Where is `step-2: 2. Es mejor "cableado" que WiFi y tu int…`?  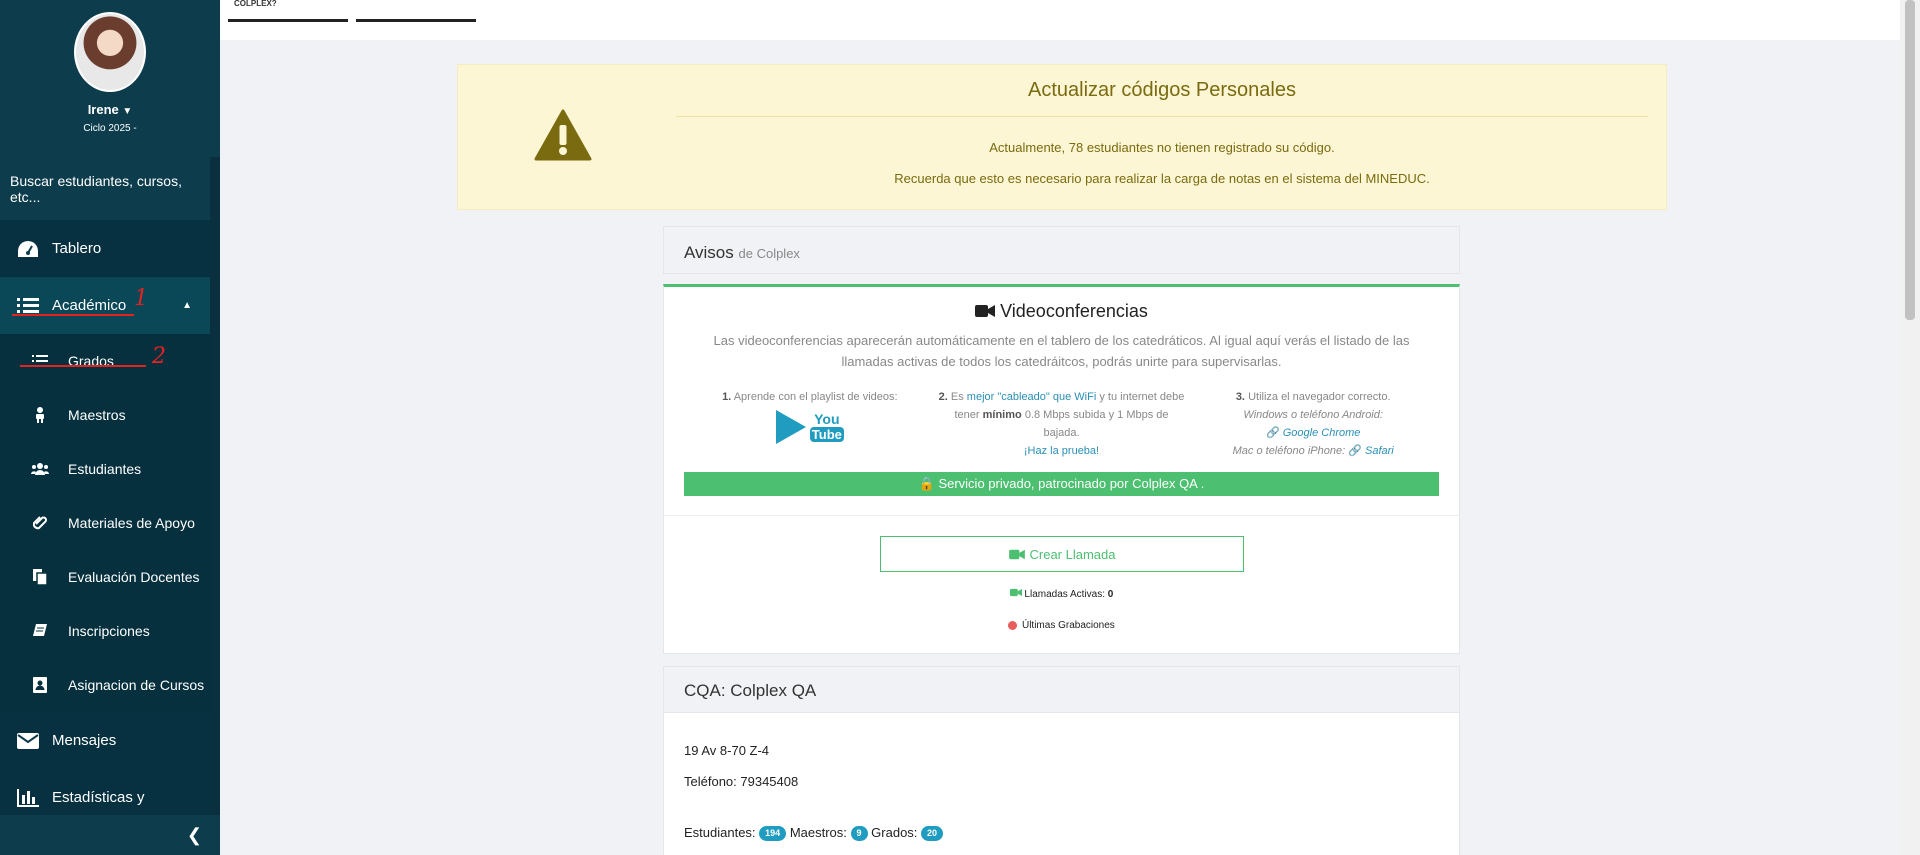 step-2: 2. Es mejor "cableado" que WiFi y tu int… is located at coordinates (1062, 424).